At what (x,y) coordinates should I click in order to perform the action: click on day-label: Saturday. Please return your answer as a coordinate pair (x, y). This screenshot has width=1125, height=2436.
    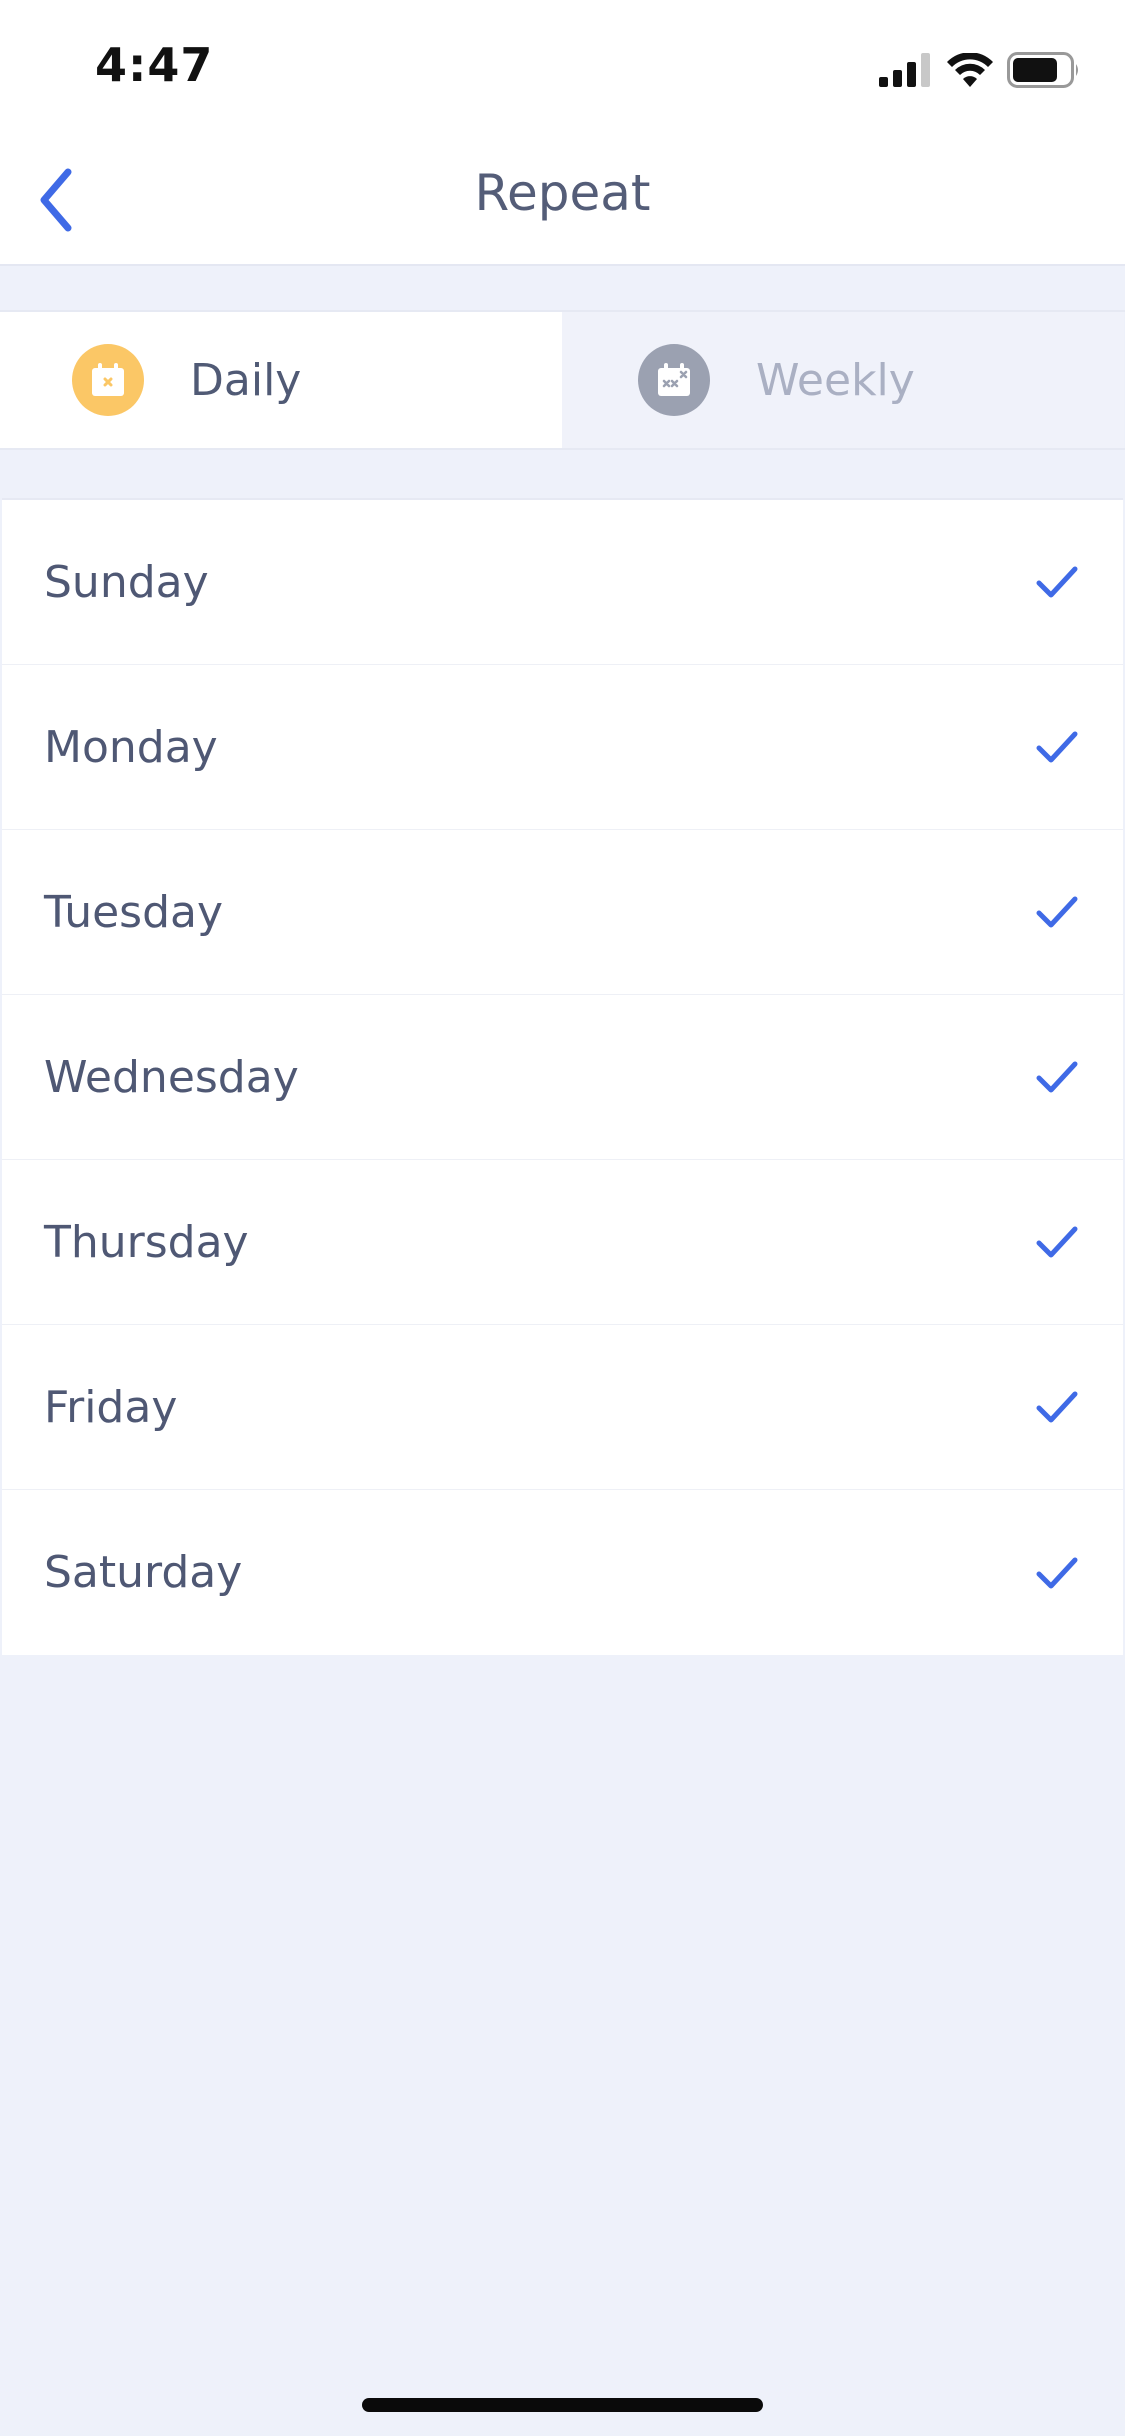
    Looking at the image, I should click on (143, 1572).